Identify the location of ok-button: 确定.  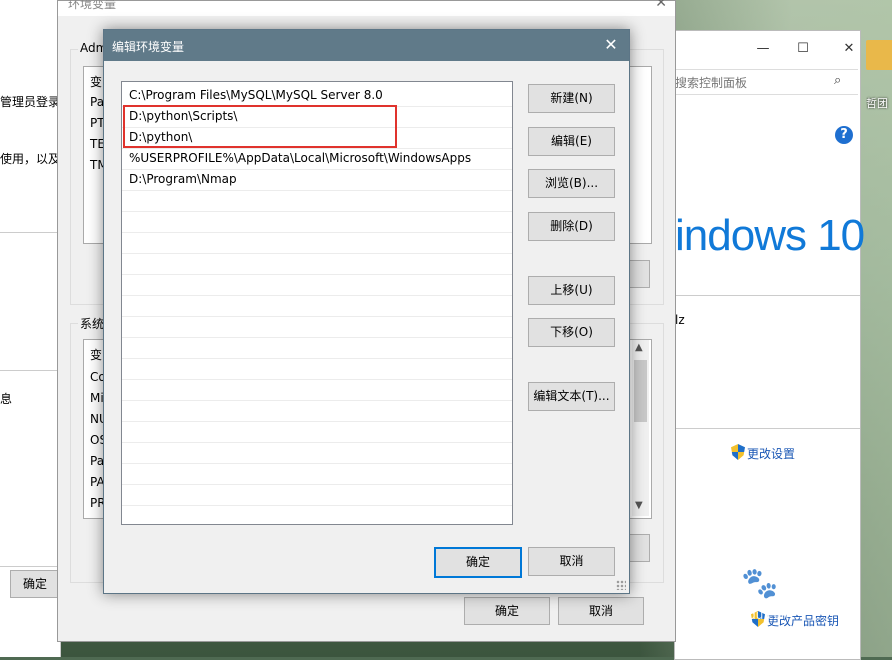
(478, 562).